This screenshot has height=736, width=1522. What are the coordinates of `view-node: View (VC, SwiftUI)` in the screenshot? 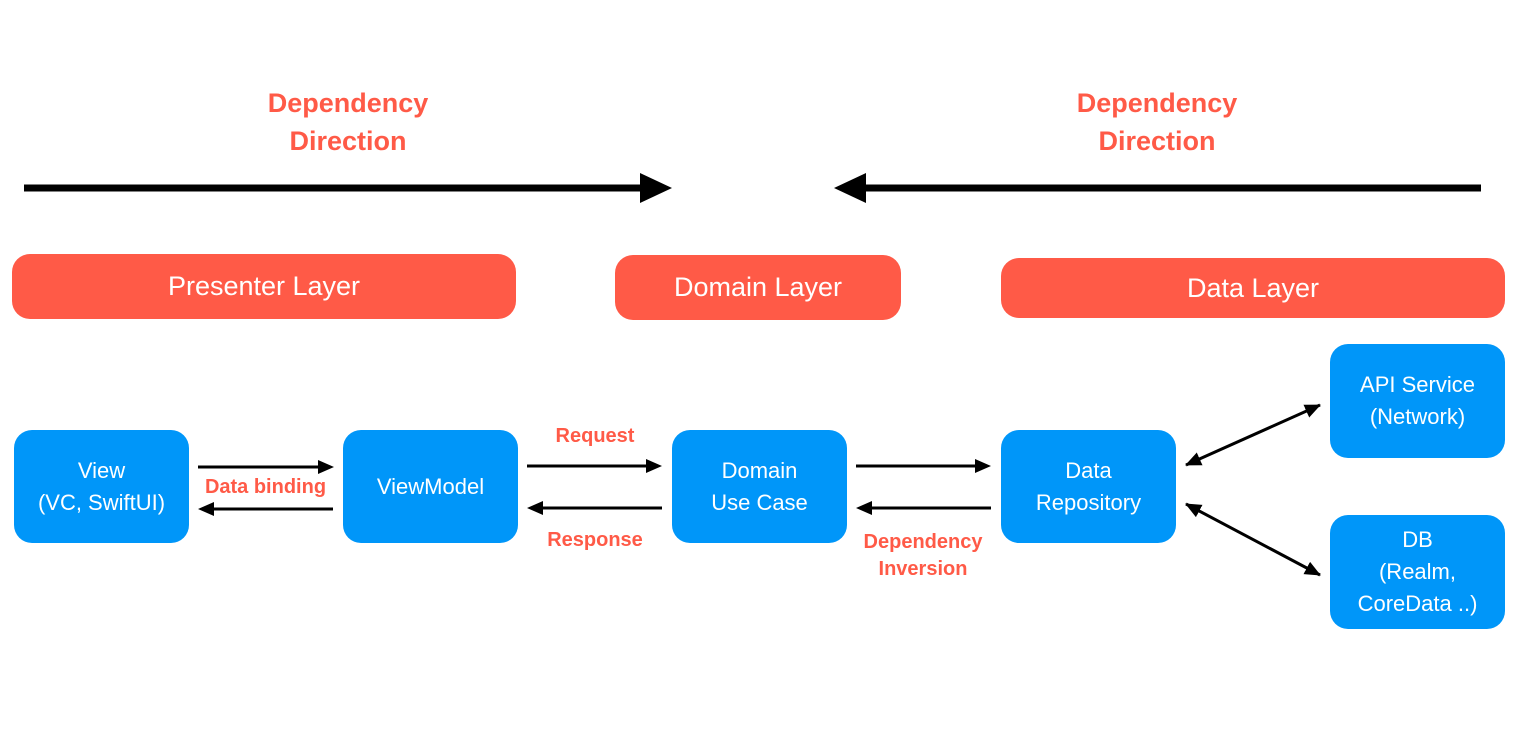 It's located at (101, 486).